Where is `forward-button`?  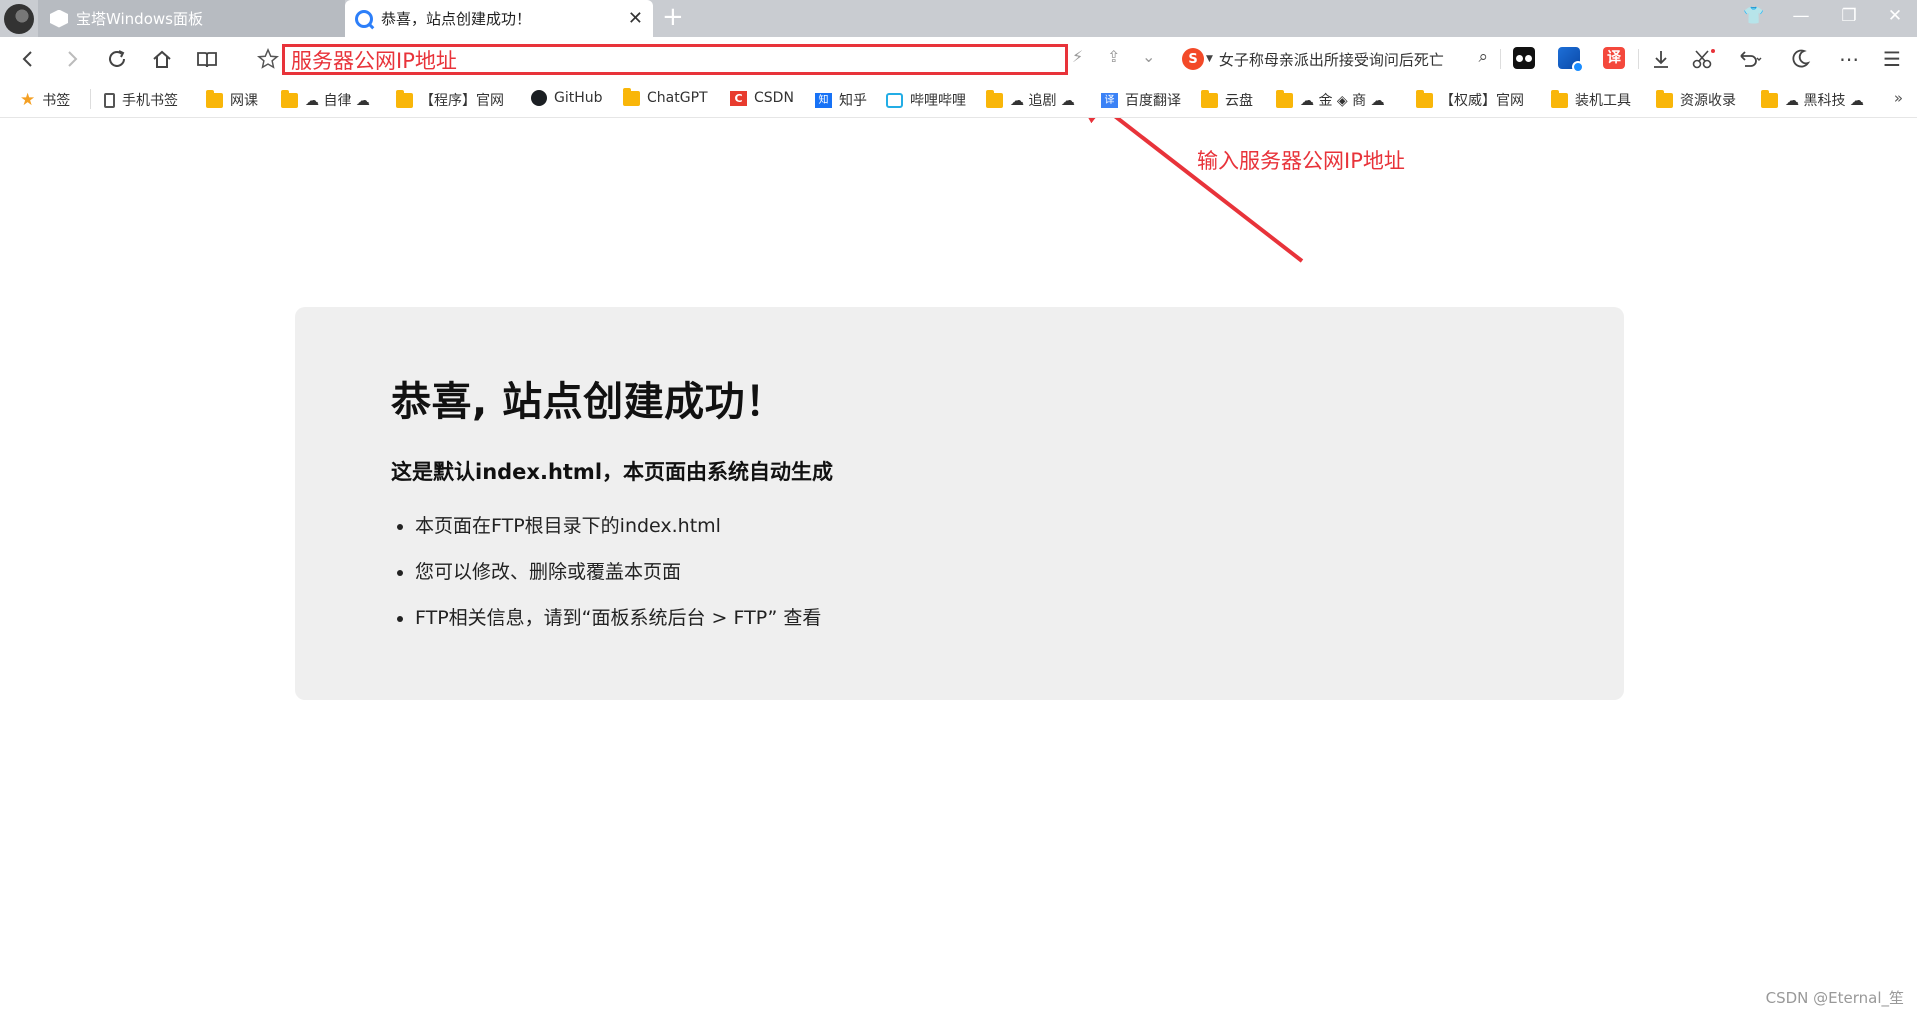 forward-button is located at coordinates (72, 59).